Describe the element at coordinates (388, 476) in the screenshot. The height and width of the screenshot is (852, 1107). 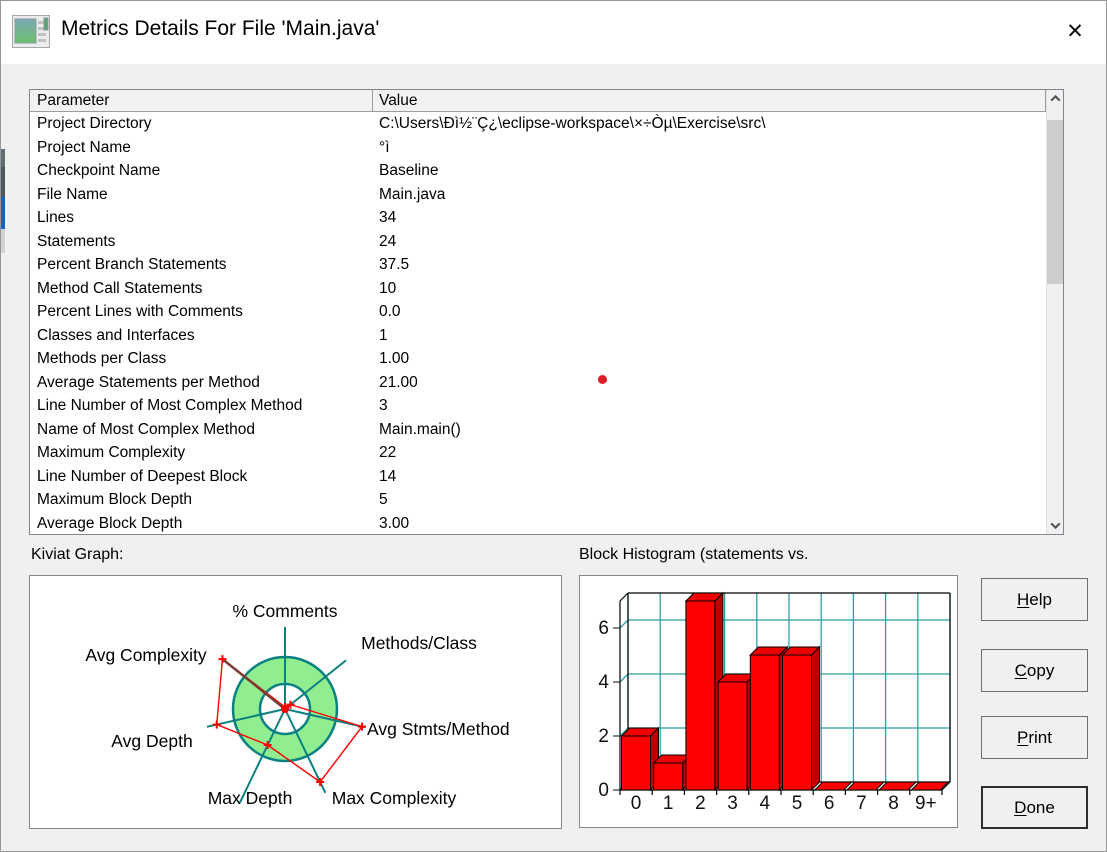
I see `value-cell: 14` at that location.